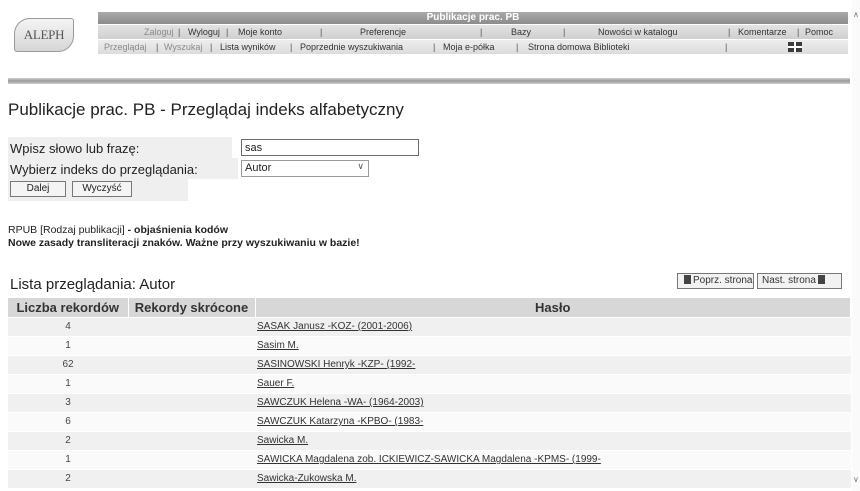 The height and width of the screenshot is (491, 860). I want to click on menu-my-eshelf: Moja e-półka, so click(469, 47).